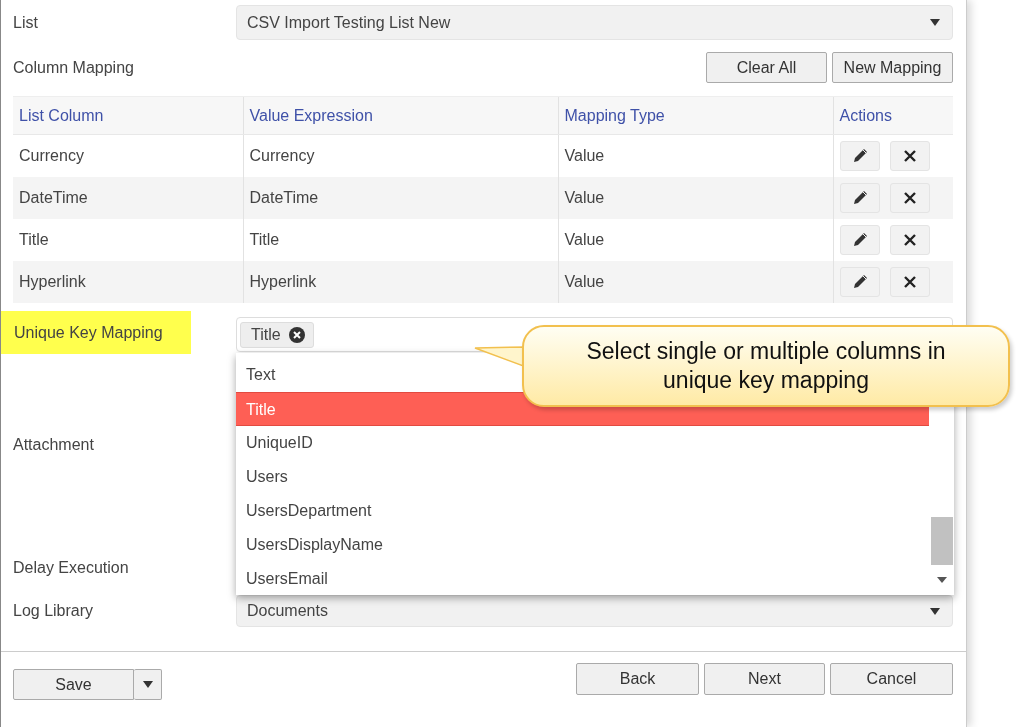  I want to click on field-label: Attachment, so click(53, 445).